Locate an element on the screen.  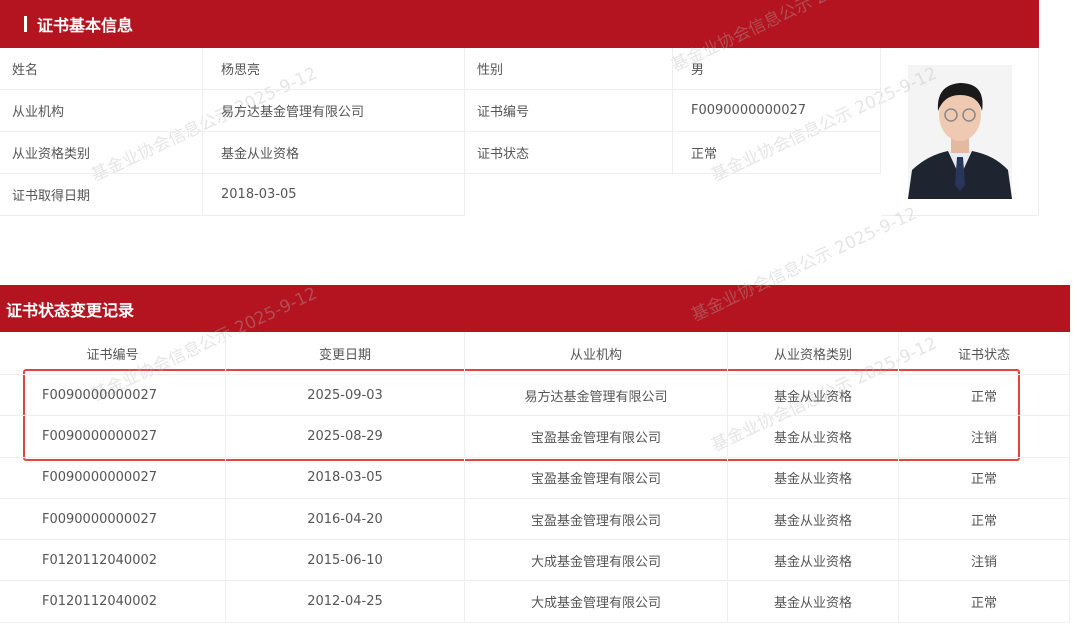
table-cell: 2025-09-03 is located at coordinates (345, 396).